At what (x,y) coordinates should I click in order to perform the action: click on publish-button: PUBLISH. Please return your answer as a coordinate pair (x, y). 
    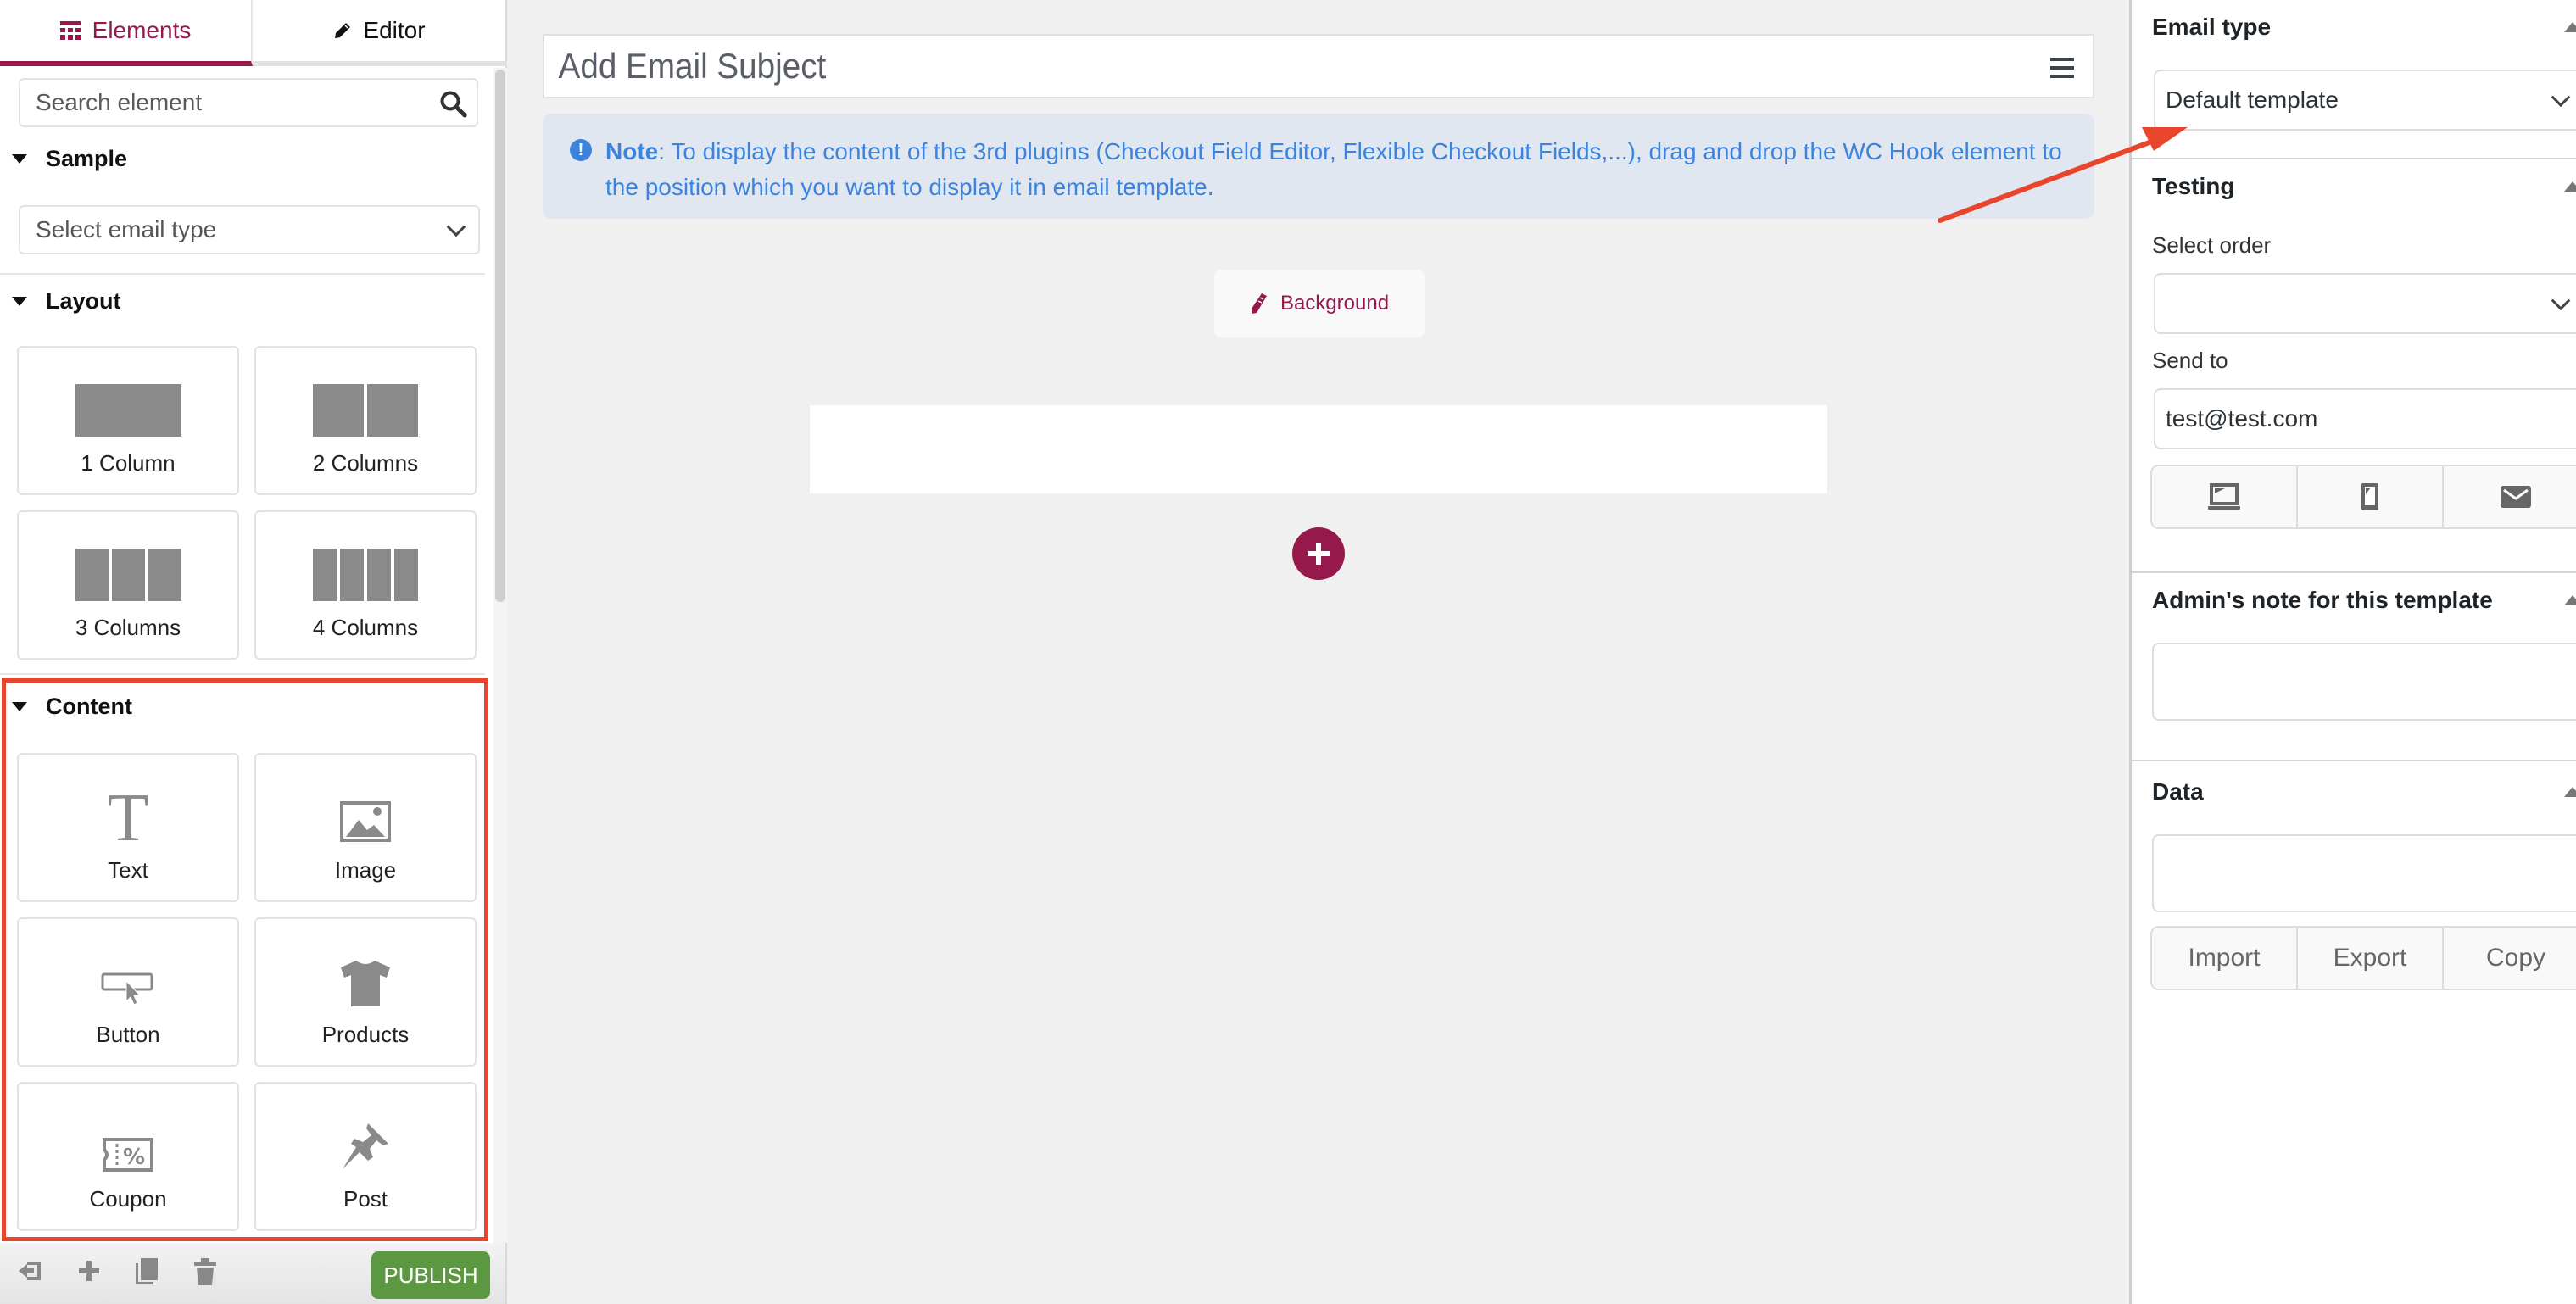
    Looking at the image, I should click on (430, 1275).